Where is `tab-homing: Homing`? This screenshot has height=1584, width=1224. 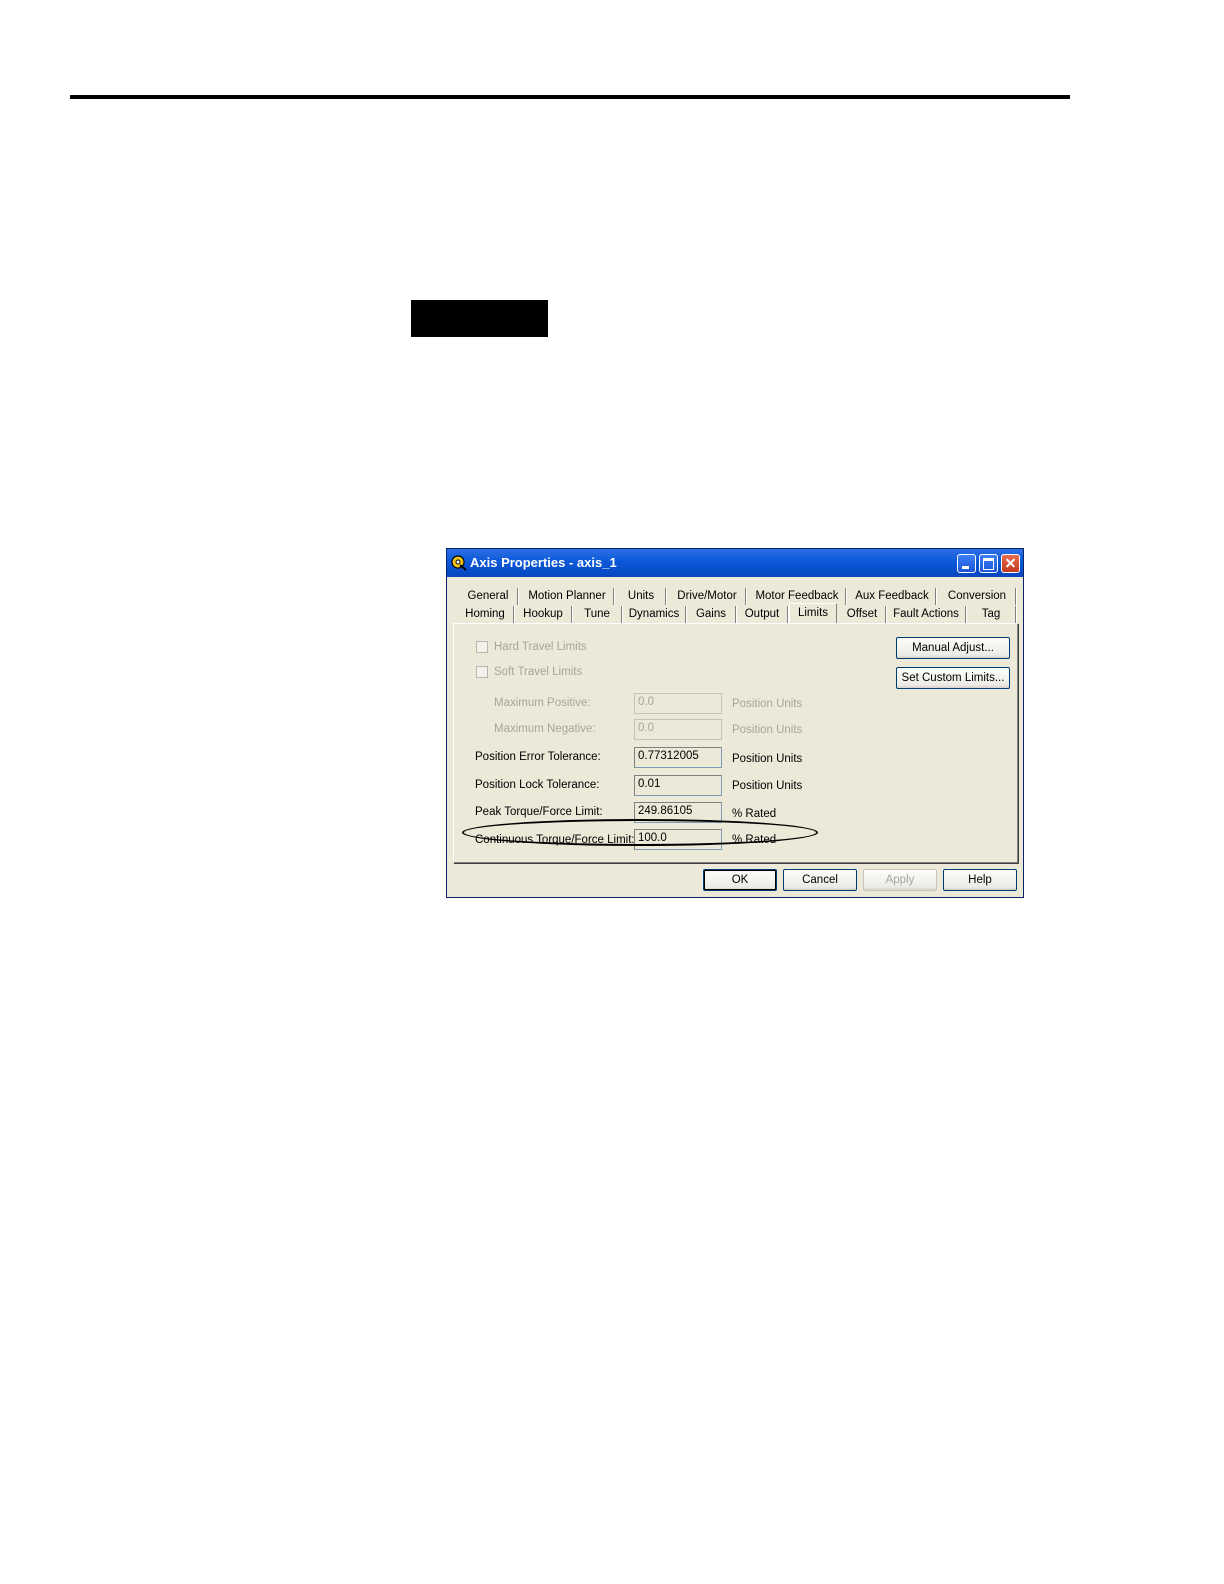
tab-homing: Homing is located at coordinates (485, 614).